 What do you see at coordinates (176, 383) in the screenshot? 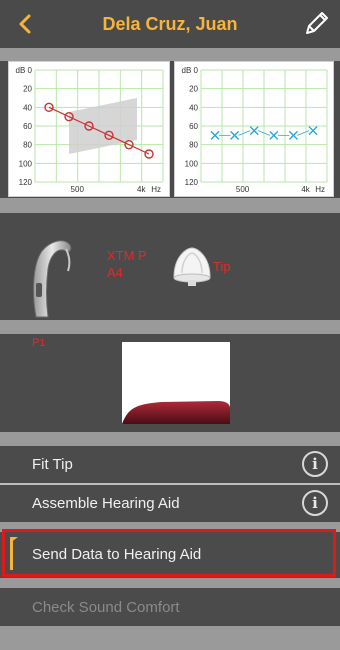
I see `sound-profile-graph` at bounding box center [176, 383].